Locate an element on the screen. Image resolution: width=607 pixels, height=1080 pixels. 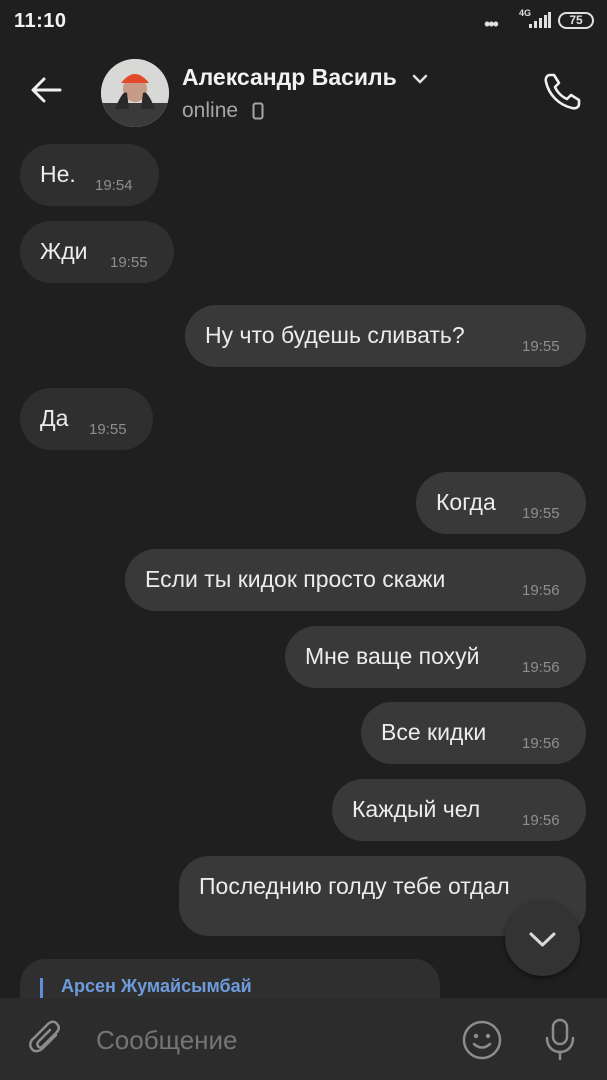
contact-name: Александр Василь is located at coordinates (305, 77).